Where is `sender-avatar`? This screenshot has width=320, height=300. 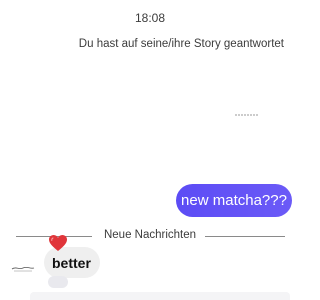
sender-avatar is located at coordinates (23, 267).